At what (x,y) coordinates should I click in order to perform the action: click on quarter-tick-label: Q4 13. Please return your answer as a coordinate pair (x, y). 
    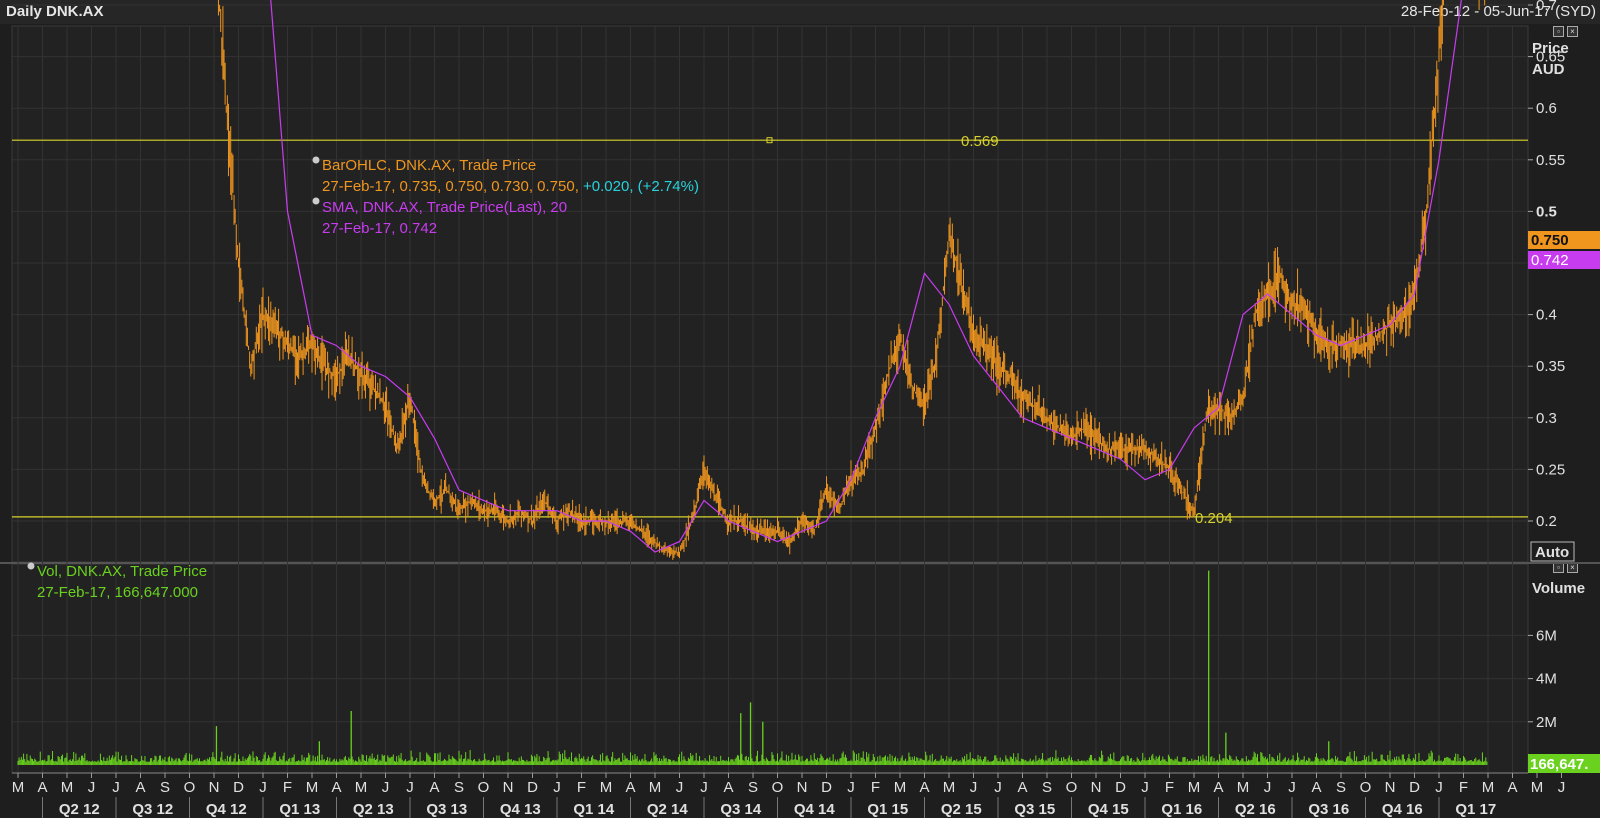
    Looking at the image, I should click on (520, 809).